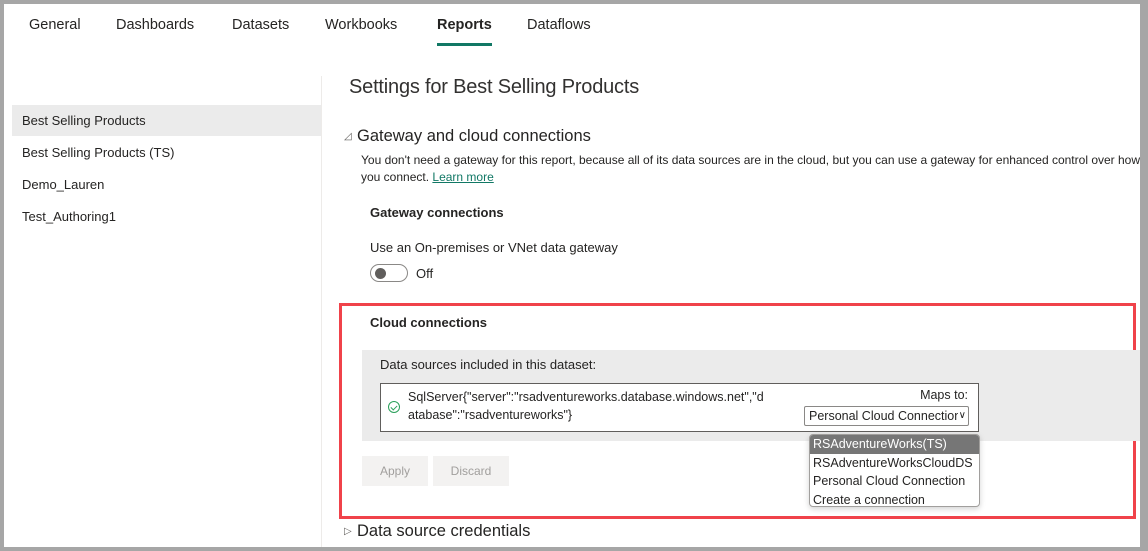 Image resolution: width=1148 pixels, height=551 pixels. I want to click on report-list-item: Test_Authoring1, so click(166, 216).